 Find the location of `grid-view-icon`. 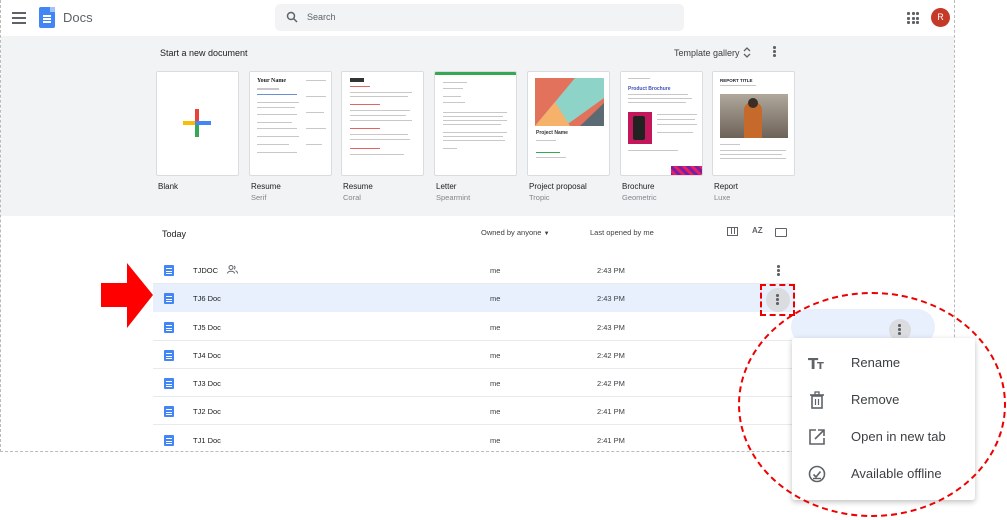

grid-view-icon is located at coordinates (732, 231).